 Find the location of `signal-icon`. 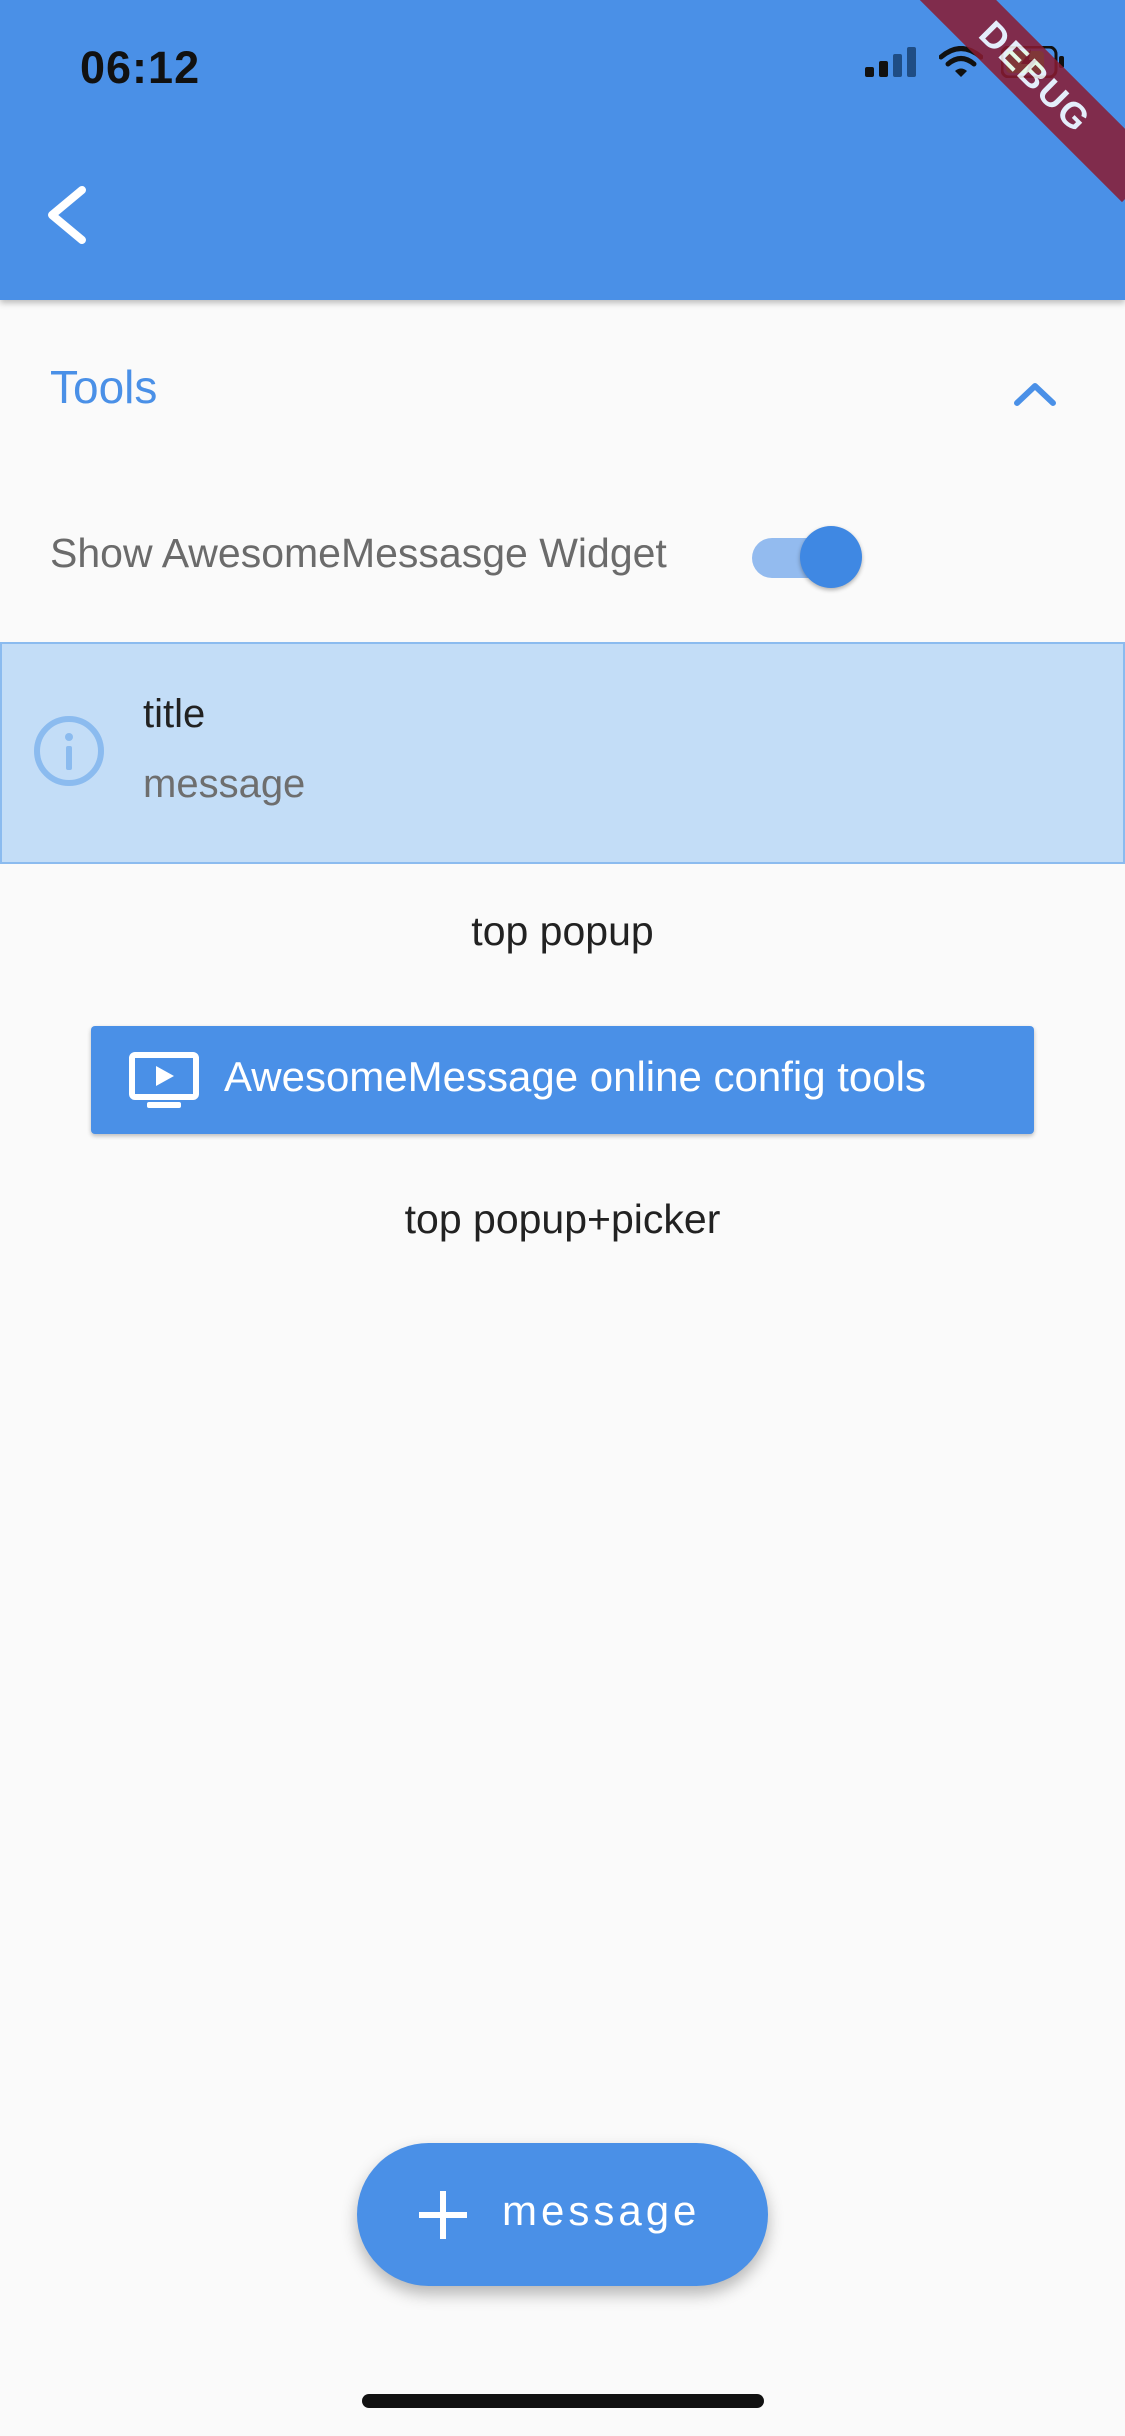

signal-icon is located at coordinates (890, 62).